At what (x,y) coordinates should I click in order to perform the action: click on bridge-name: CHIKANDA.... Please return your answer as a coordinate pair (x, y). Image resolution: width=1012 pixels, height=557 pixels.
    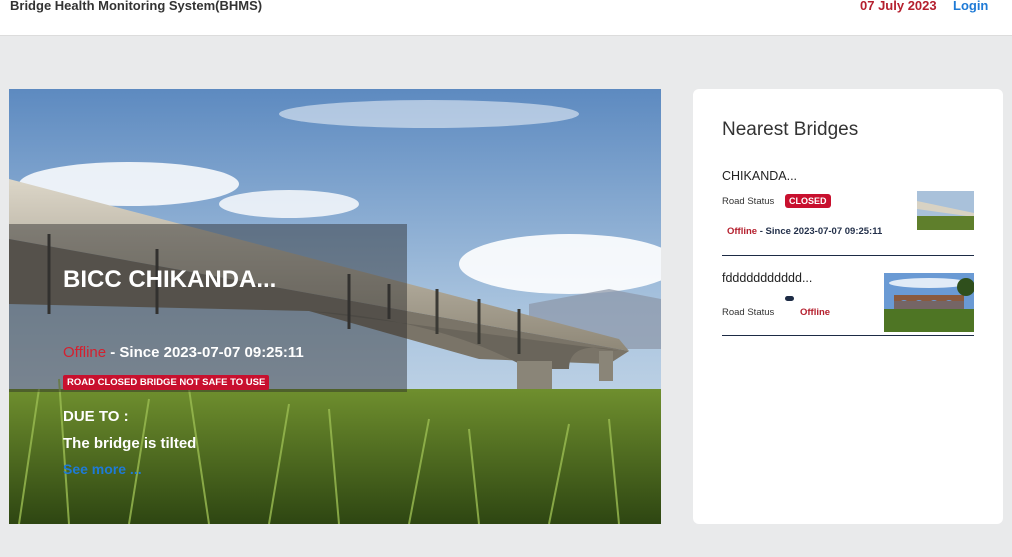
    Looking at the image, I should click on (760, 176).